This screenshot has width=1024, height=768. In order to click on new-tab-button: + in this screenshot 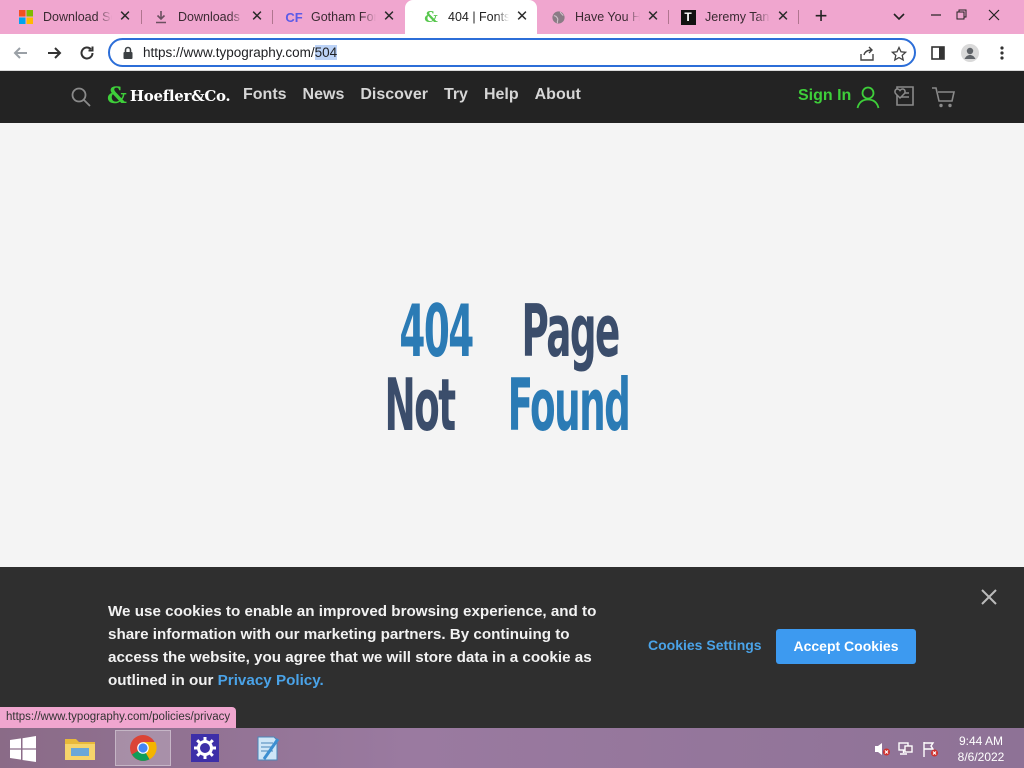, I will do `click(821, 16)`.